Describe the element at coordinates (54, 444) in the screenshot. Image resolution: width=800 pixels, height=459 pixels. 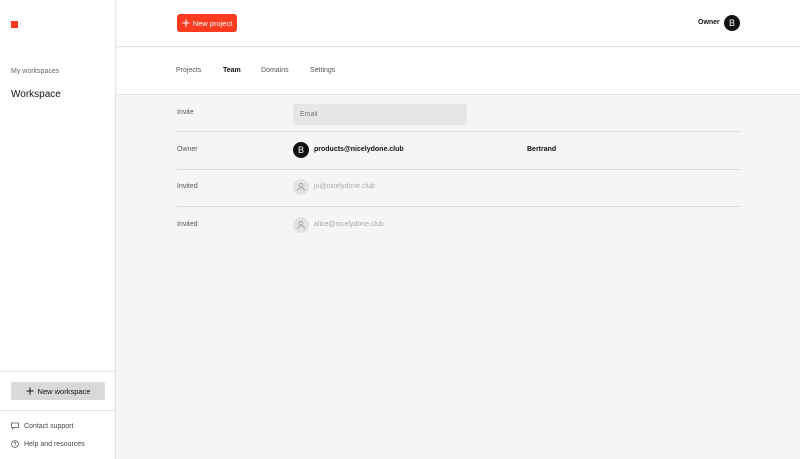
I see `help-resources-label: Help and resources` at that location.